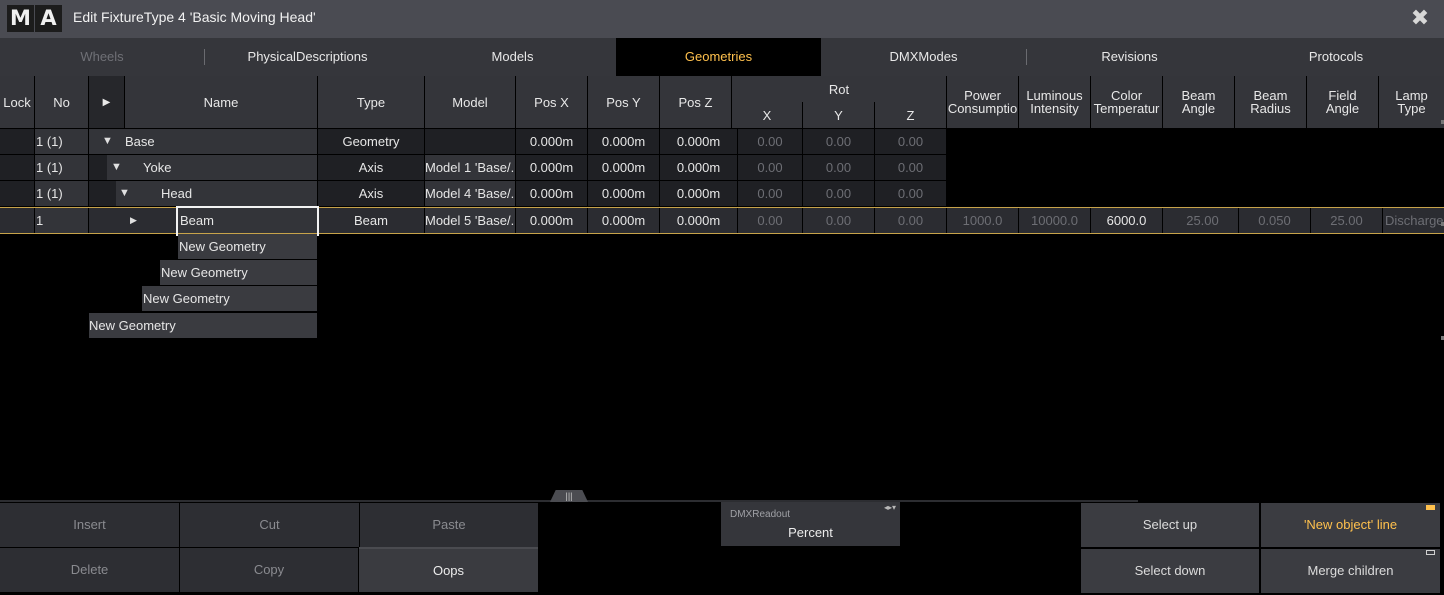 The image size is (1444, 595). Describe the element at coordinates (203, 325) in the screenshot. I see `new-geometry-root: New Geometry` at that location.